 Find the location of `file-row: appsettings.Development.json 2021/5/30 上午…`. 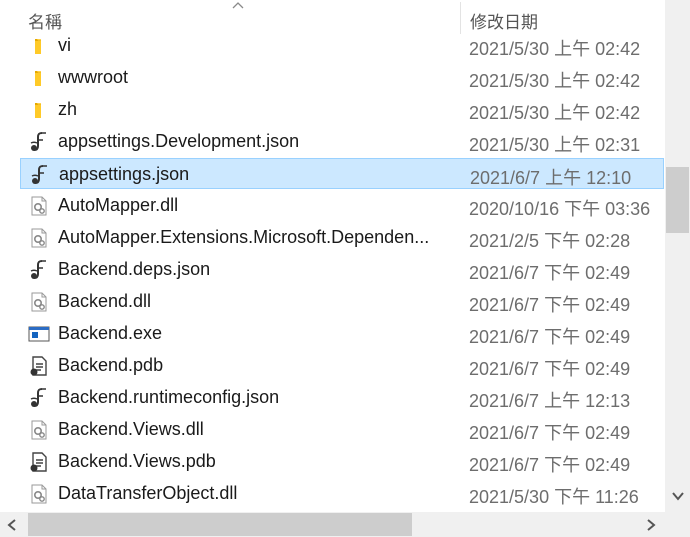

file-row: appsettings.Development.json 2021/5/30 上午… is located at coordinates (342, 141).